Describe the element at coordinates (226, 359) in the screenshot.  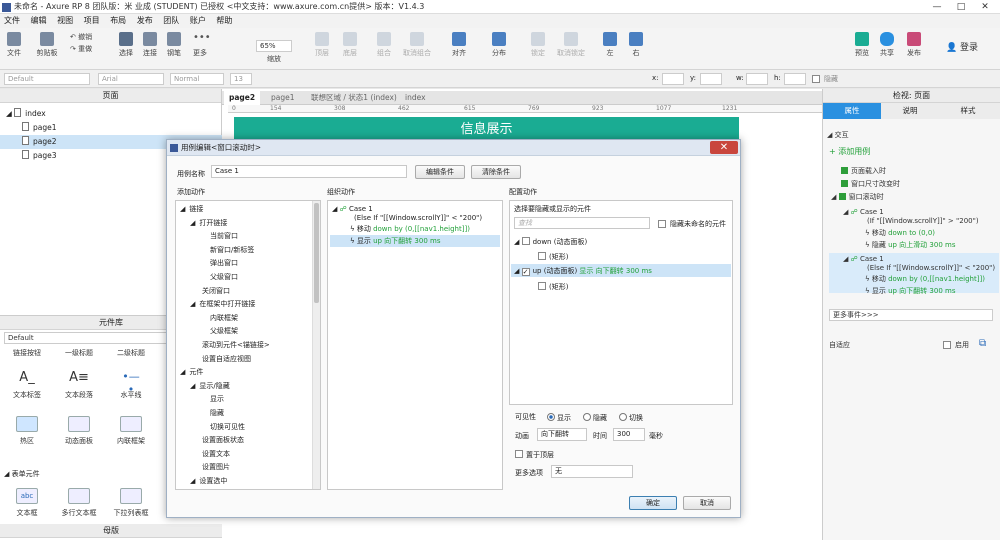
I see `action-tree-item: 设置自适应视图` at that location.